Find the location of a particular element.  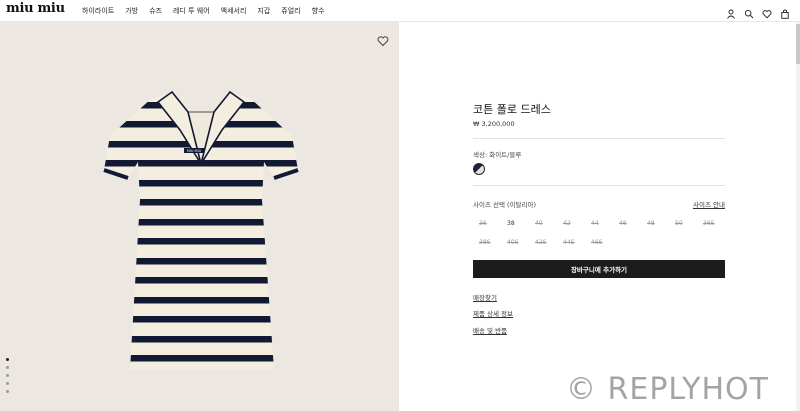

size-option-44s: 44S is located at coordinates (571, 242).